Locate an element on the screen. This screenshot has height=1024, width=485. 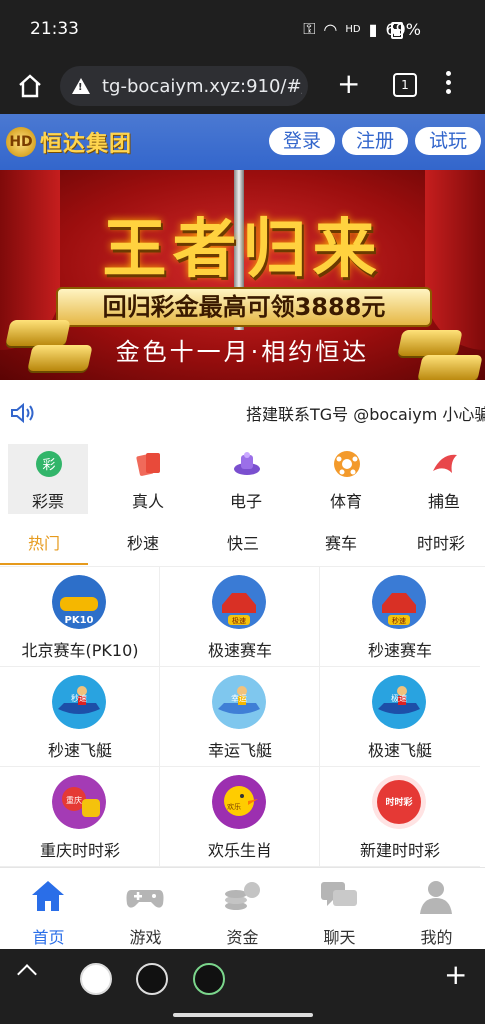
game-name: 新建时时彩 is located at coordinates (399, 850).